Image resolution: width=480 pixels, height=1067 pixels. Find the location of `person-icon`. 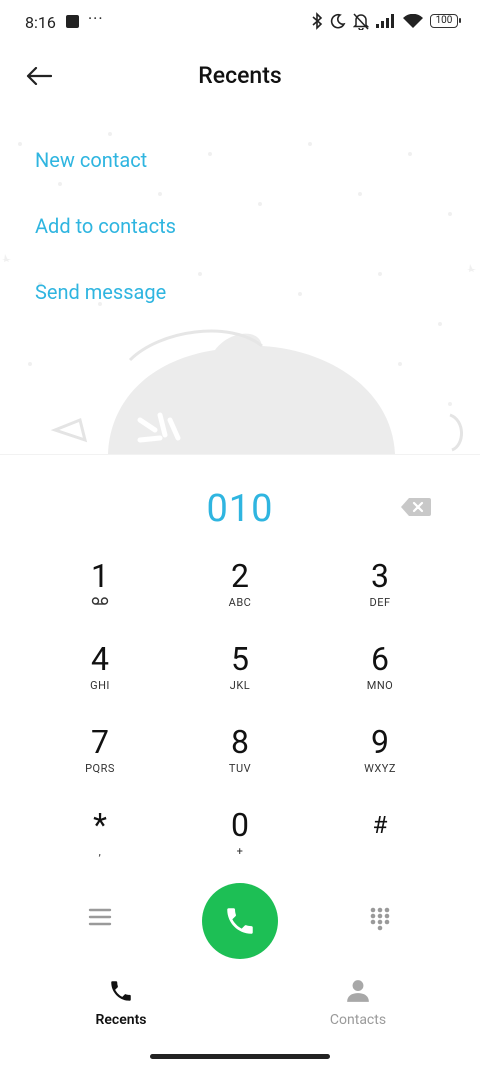

person-icon is located at coordinates (358, 991).